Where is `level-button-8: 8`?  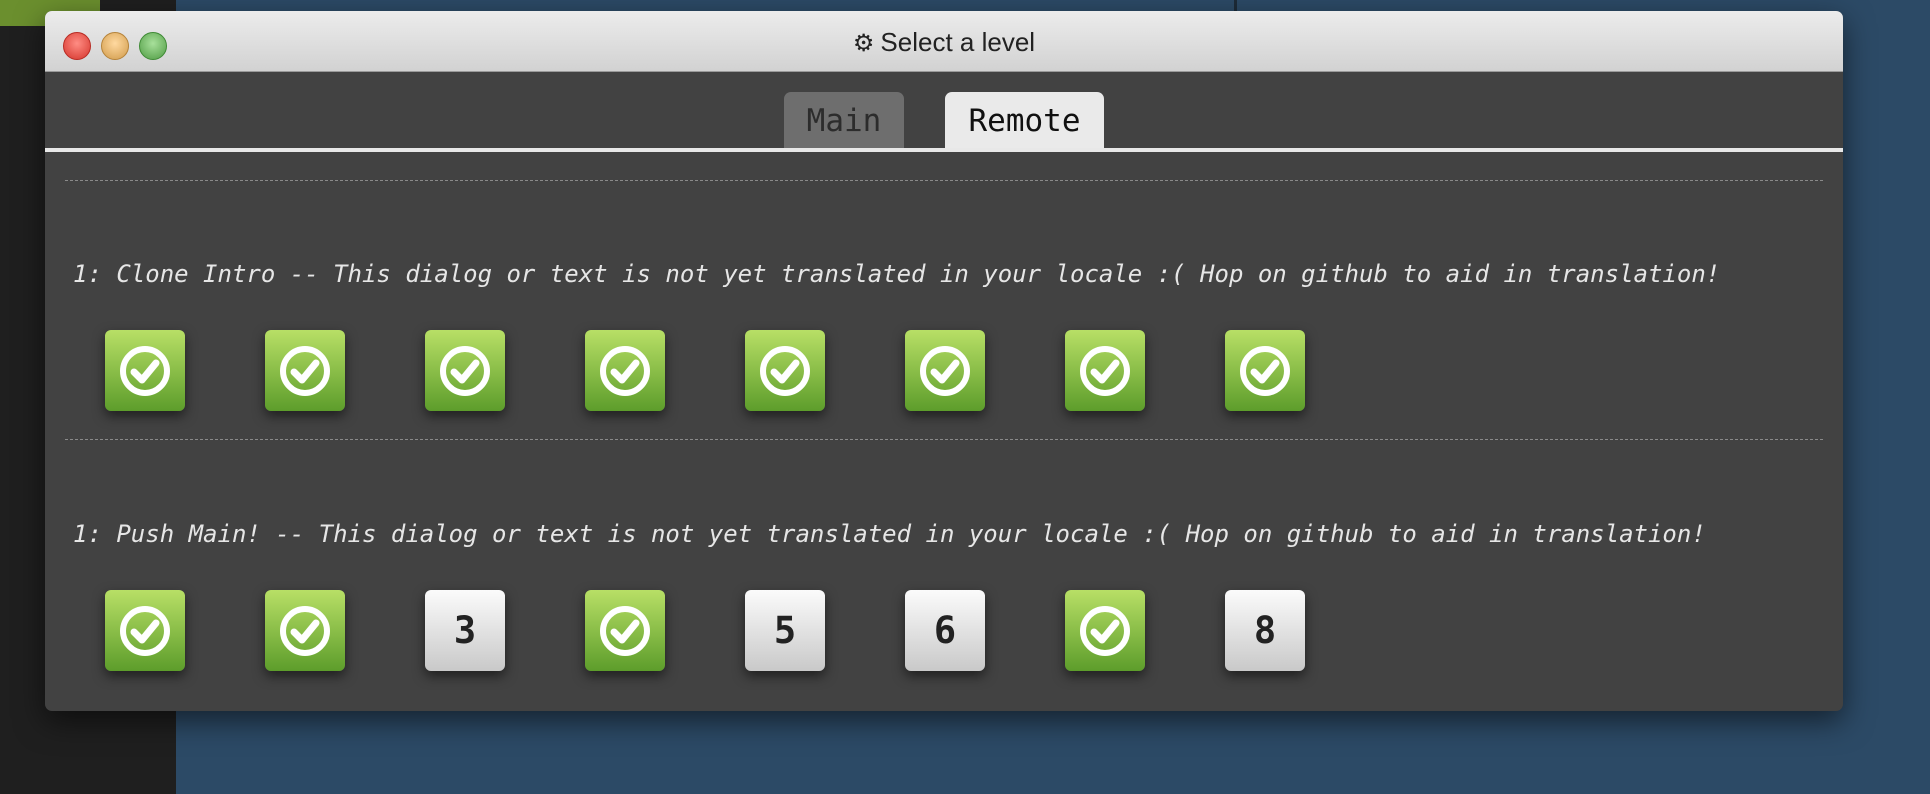 level-button-8: 8 is located at coordinates (1265, 630).